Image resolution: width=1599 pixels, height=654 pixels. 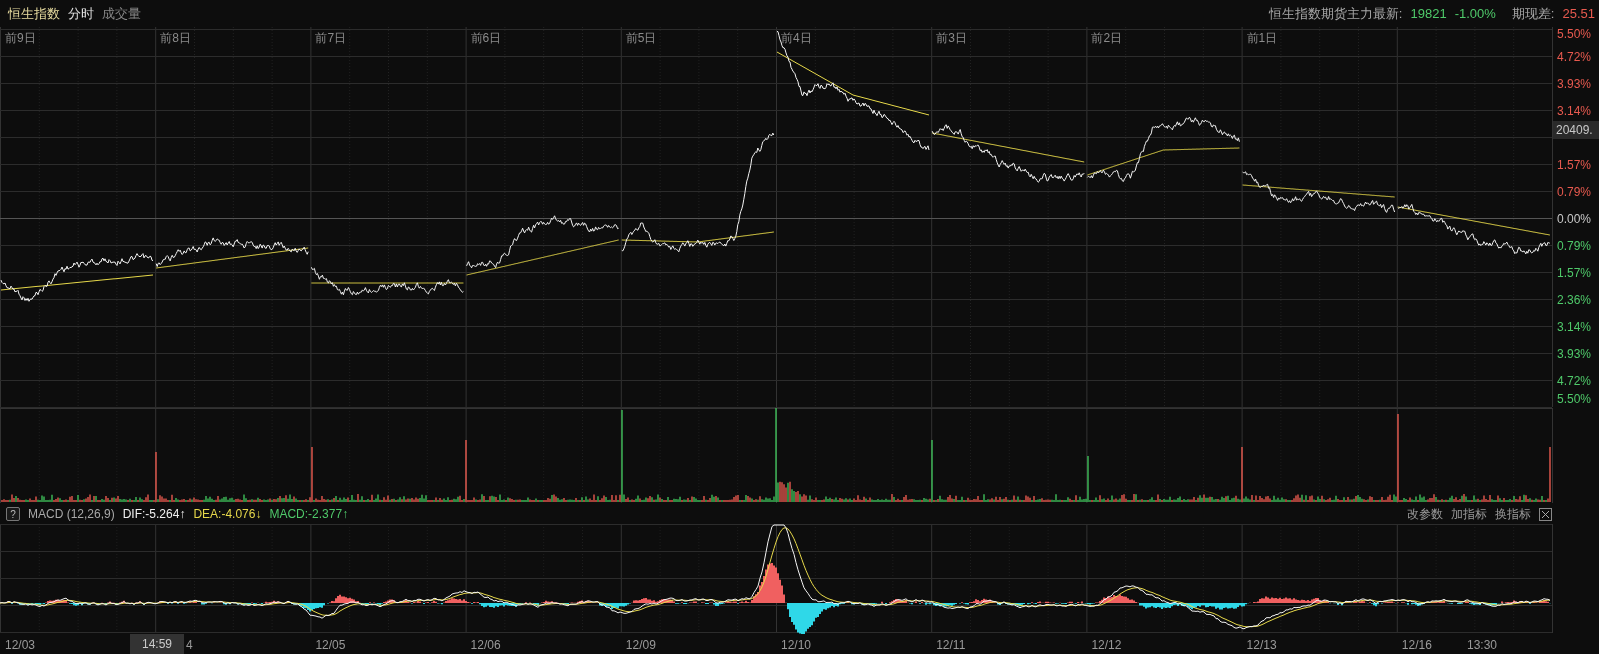 What do you see at coordinates (1335, 13) in the screenshot?
I see `futures-label: 恒生指数期货主力最新:` at bounding box center [1335, 13].